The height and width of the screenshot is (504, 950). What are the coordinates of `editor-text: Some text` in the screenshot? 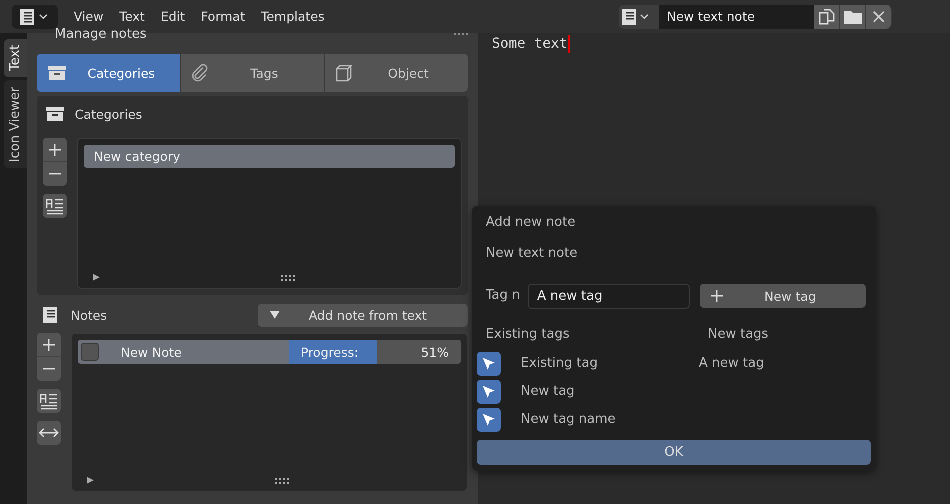 It's located at (530, 44).